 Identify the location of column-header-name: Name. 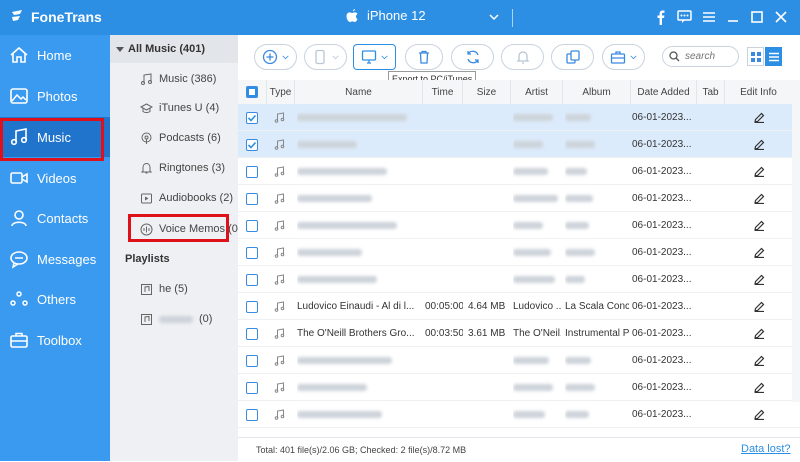
(358, 92).